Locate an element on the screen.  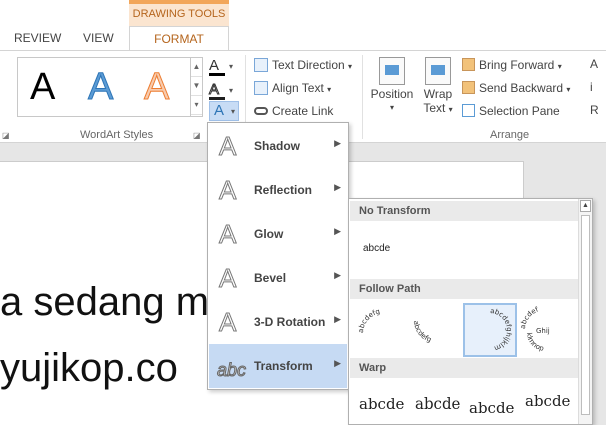
text-fill-color-bar is located at coordinates (217, 74).